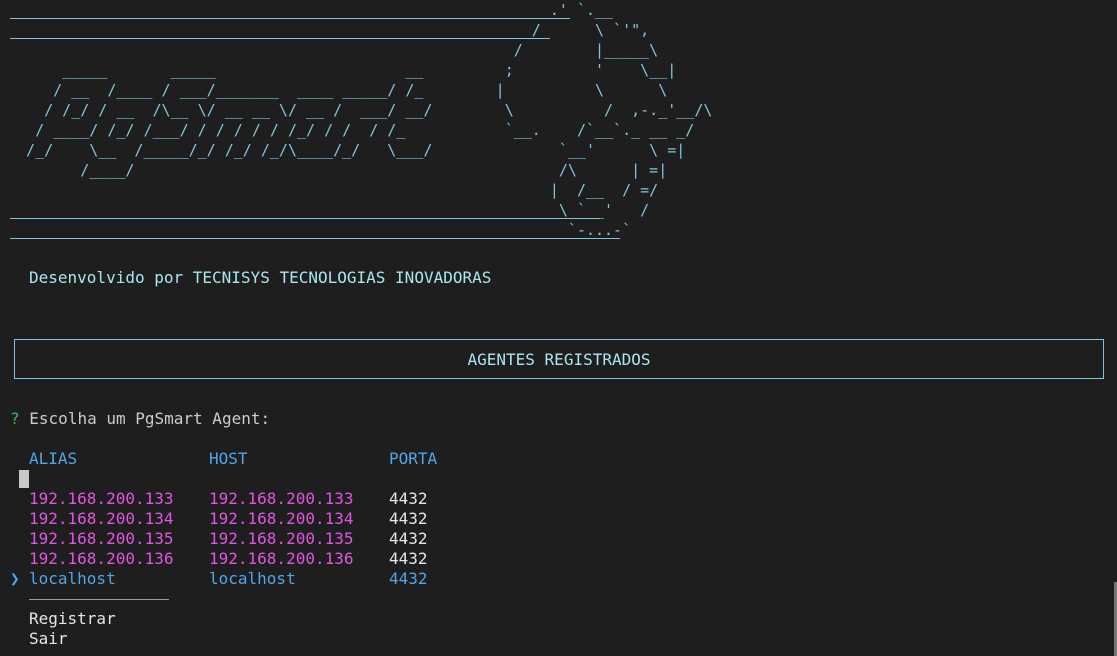  I want to click on agent-prompt: ? Escolha um PgSmart Agent:, so click(140, 419).